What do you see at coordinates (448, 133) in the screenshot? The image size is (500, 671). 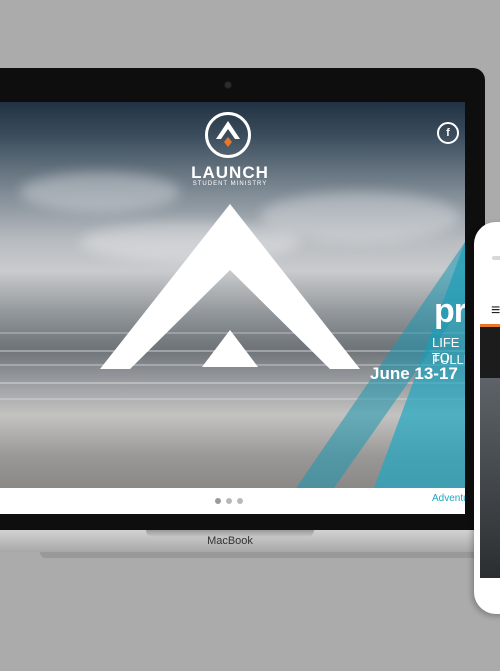 I see `facebook-icon: f` at bounding box center [448, 133].